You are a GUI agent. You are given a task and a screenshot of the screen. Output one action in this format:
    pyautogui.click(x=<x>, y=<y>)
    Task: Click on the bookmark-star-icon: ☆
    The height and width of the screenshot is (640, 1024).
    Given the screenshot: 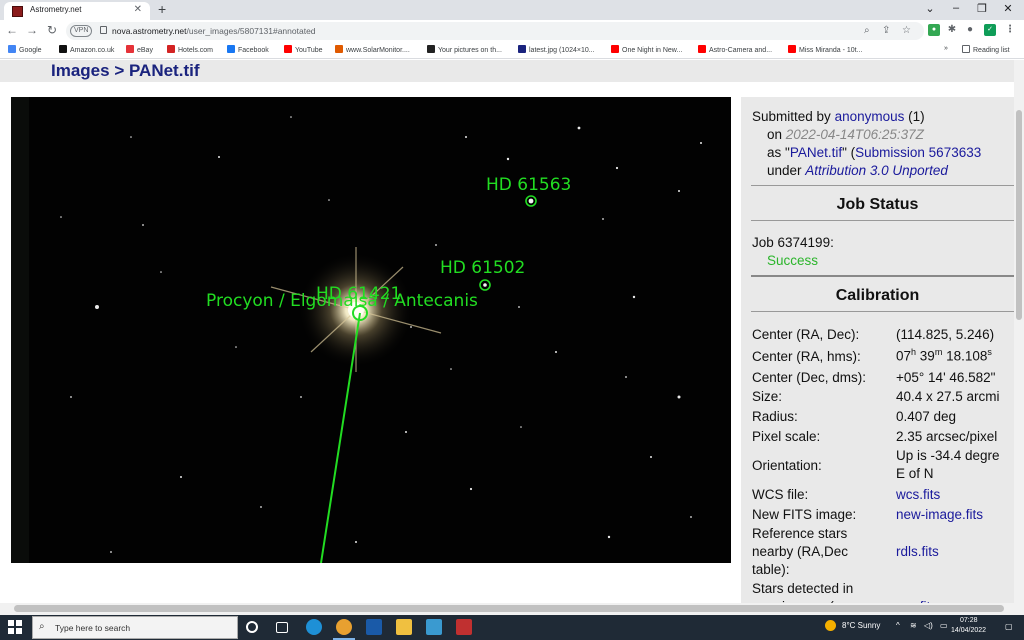 What is the action you would take?
    pyautogui.click(x=906, y=30)
    